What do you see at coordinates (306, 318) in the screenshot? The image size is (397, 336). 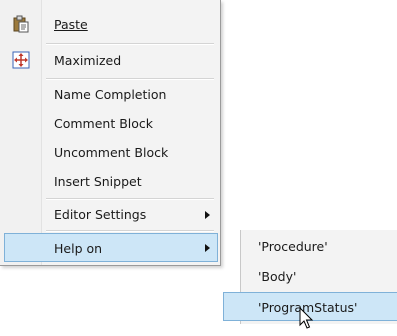 I see `arrow-cursor-icon` at bounding box center [306, 318].